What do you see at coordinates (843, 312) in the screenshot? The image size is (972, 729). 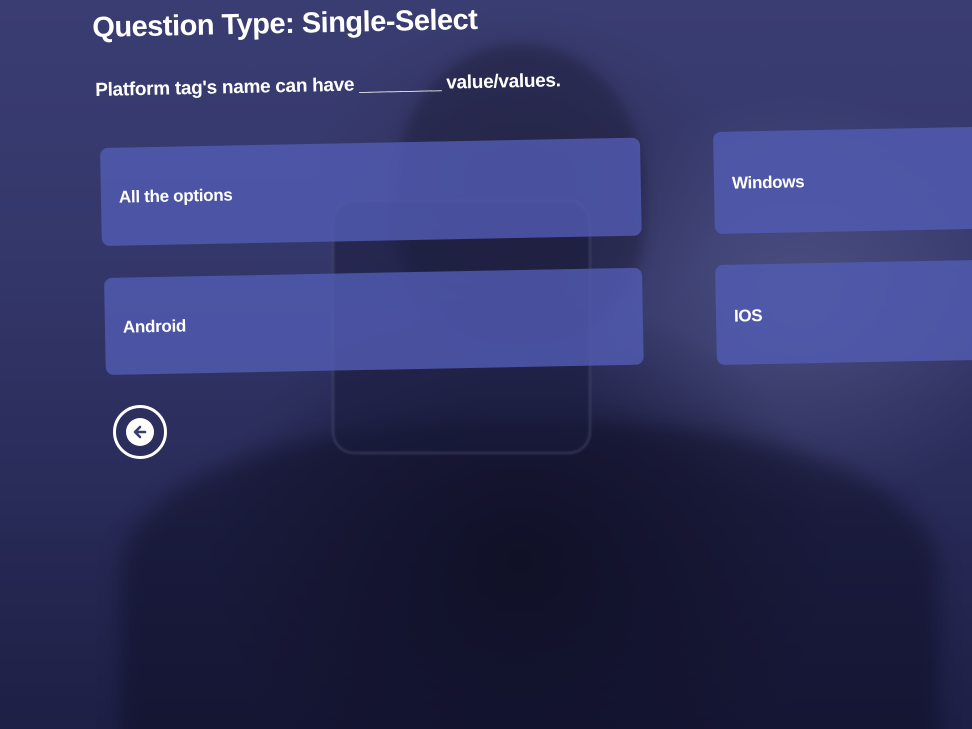 I see `option-ios: IOS` at bounding box center [843, 312].